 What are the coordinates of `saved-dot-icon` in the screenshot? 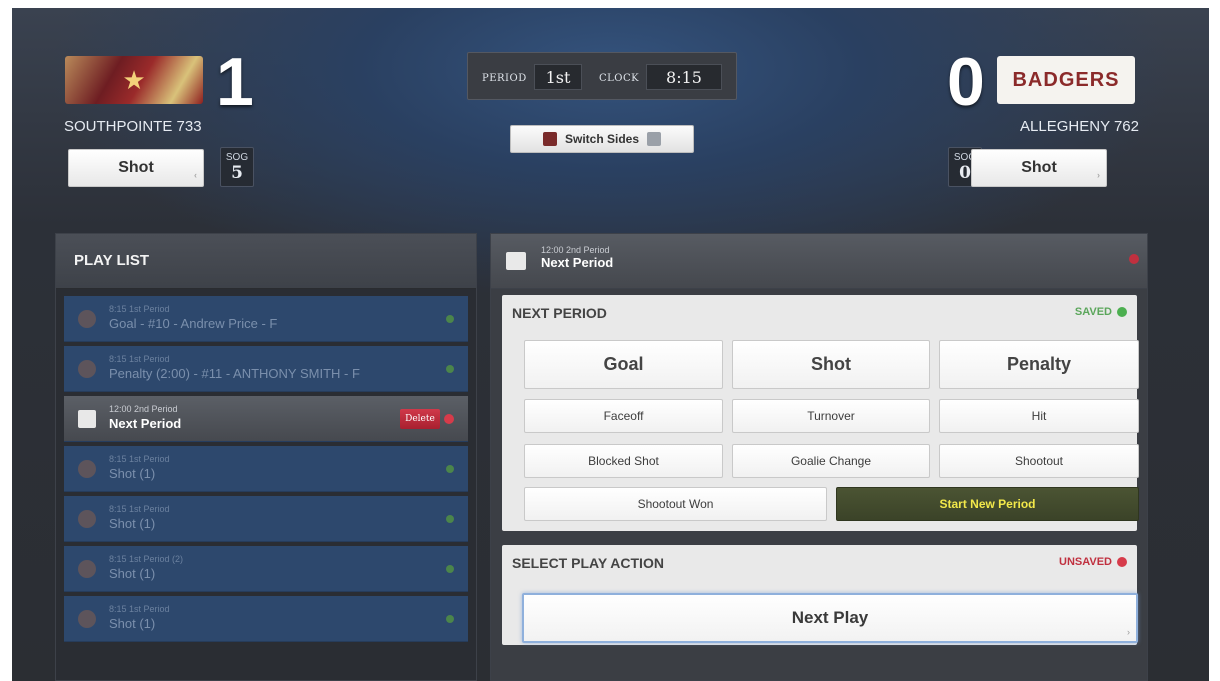 It's located at (1122, 312).